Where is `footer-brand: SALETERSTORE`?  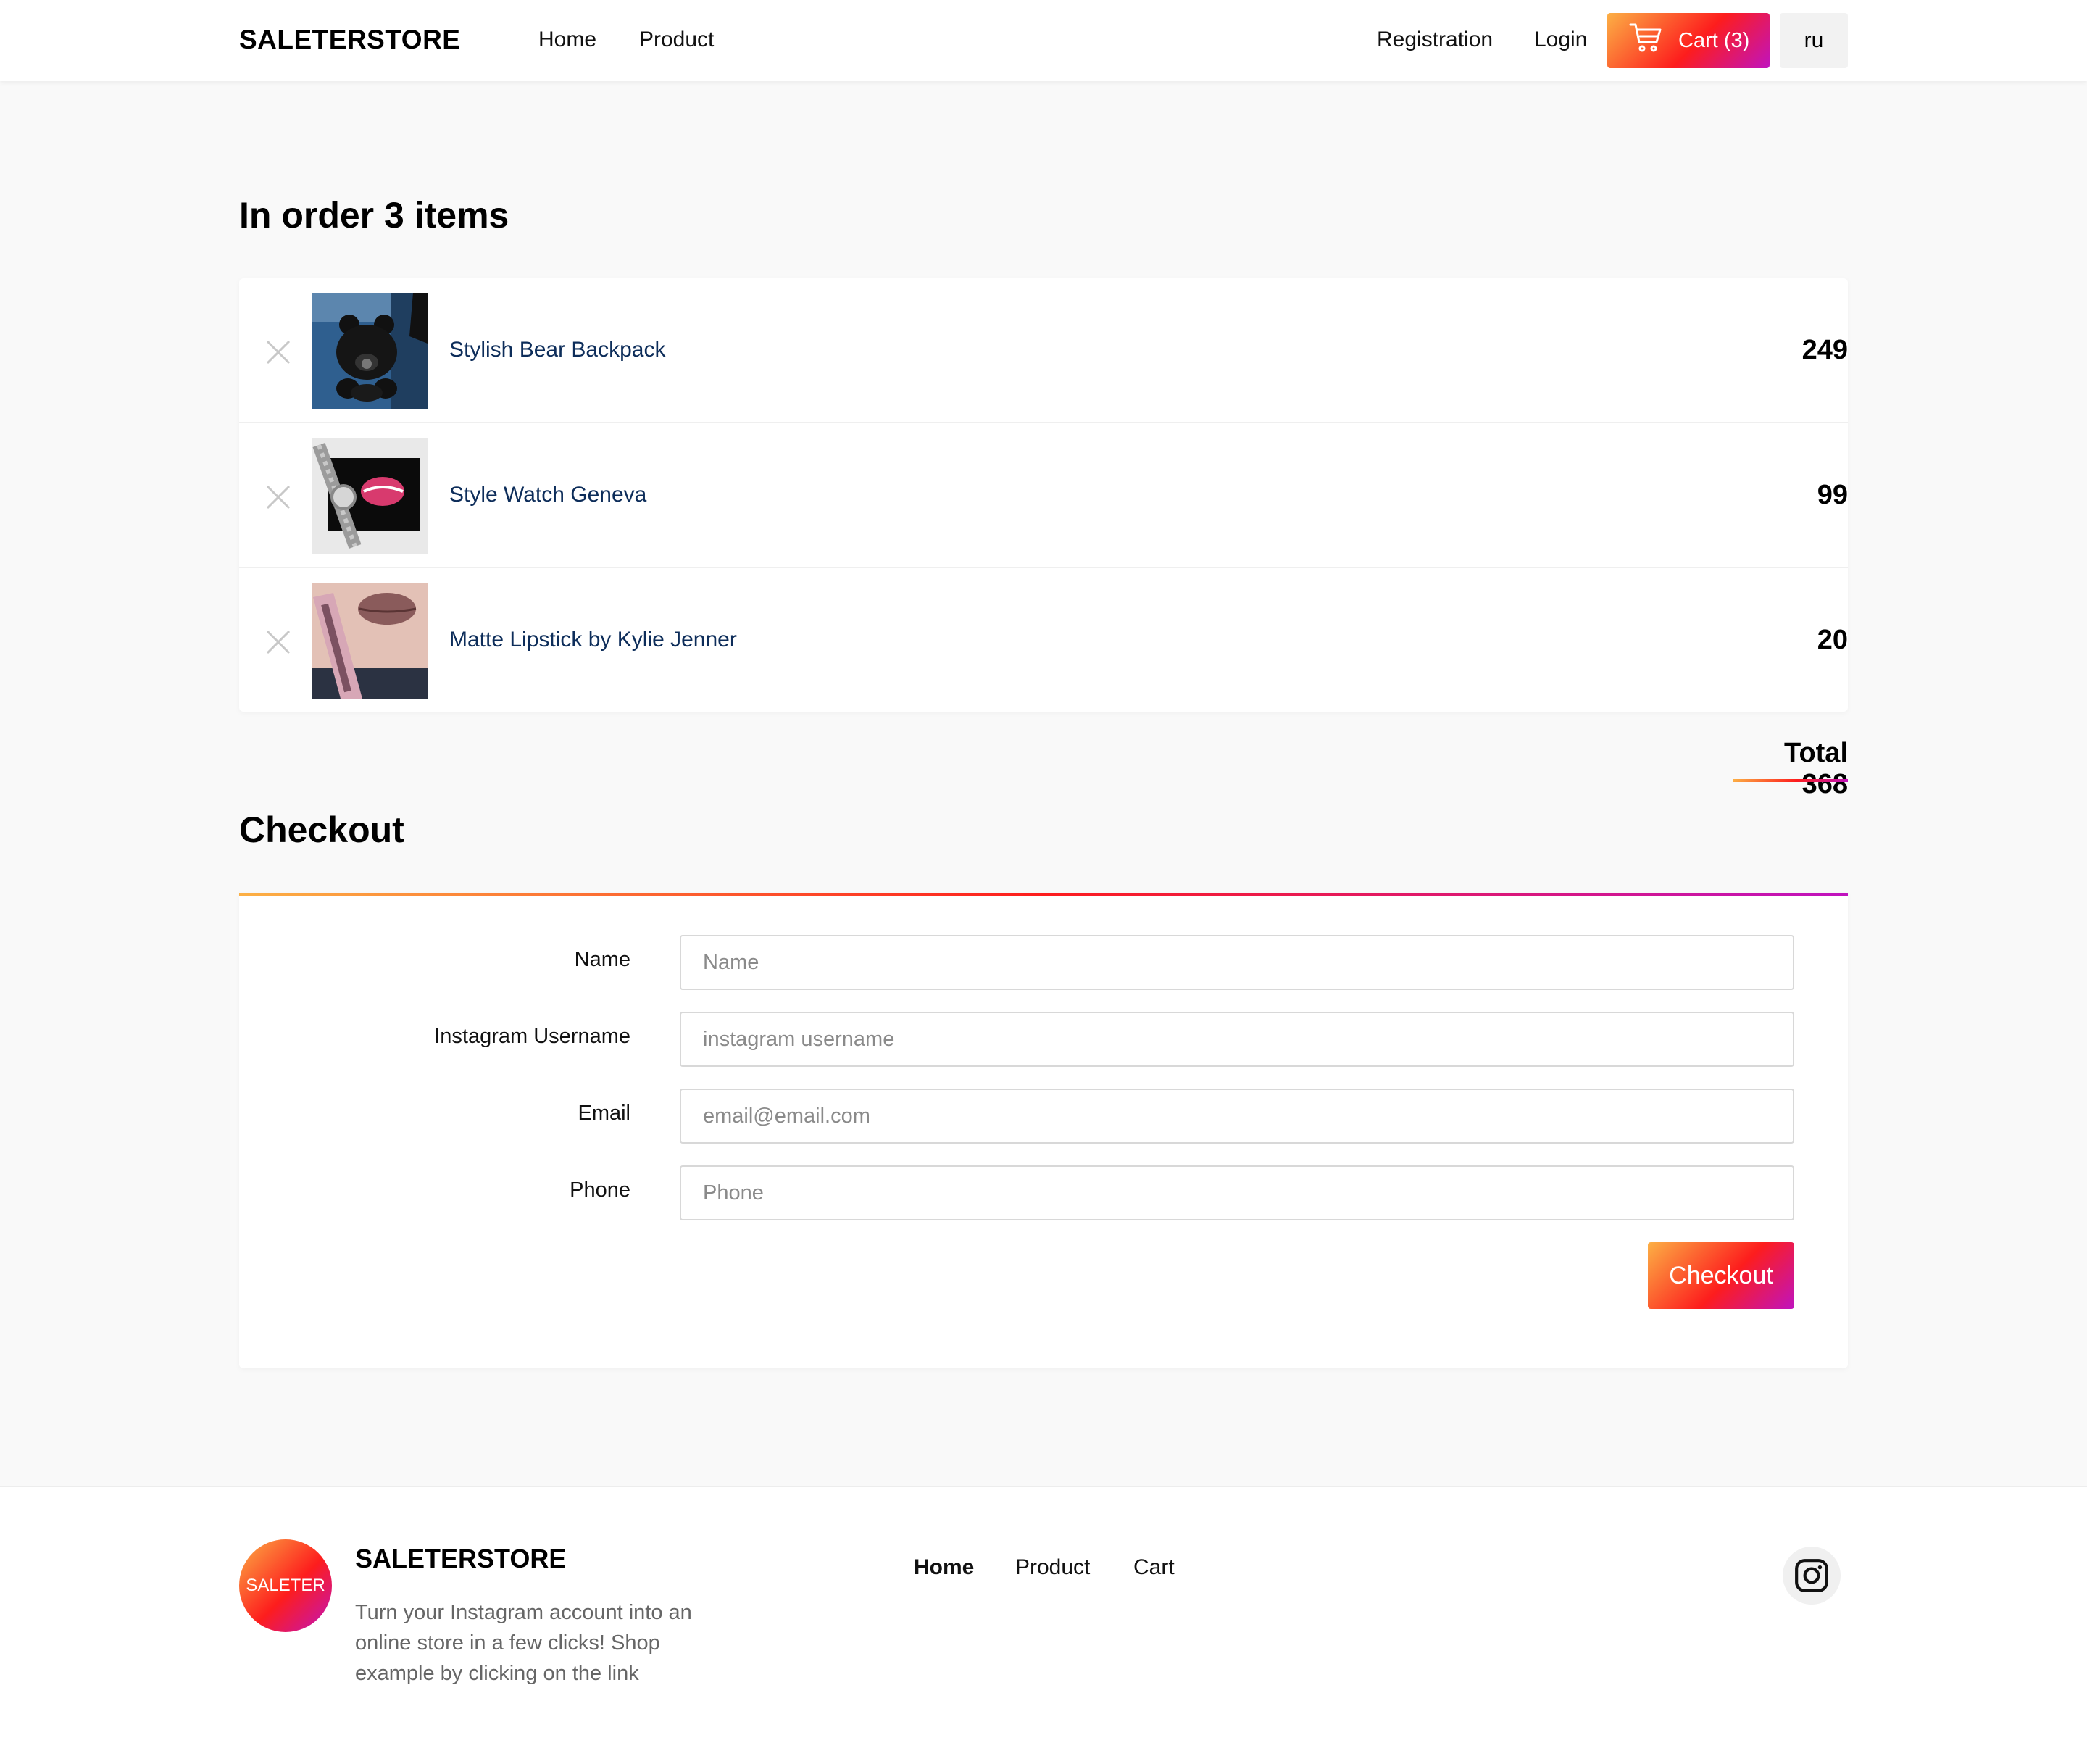 footer-brand: SALETERSTORE is located at coordinates (461, 1558).